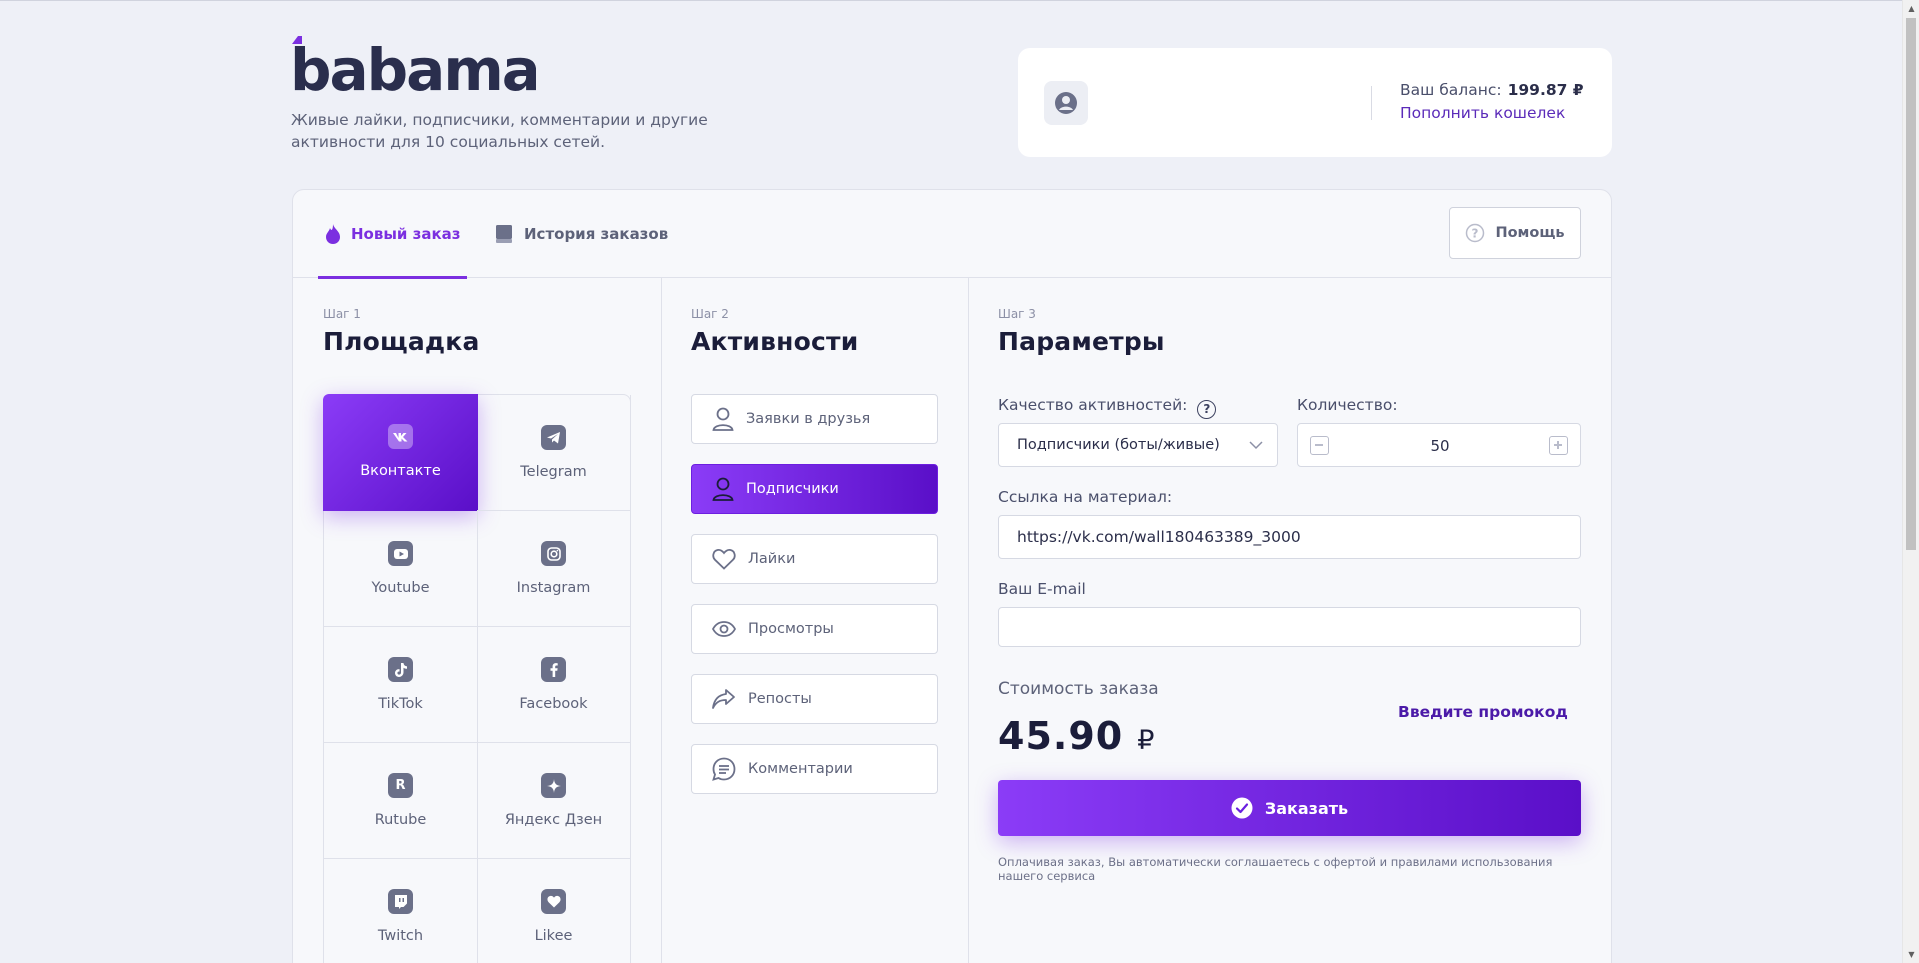 This screenshot has width=1919, height=963. Describe the element at coordinates (553, 820) in the screenshot. I see `platform-label: Яндекс Дзен` at that location.